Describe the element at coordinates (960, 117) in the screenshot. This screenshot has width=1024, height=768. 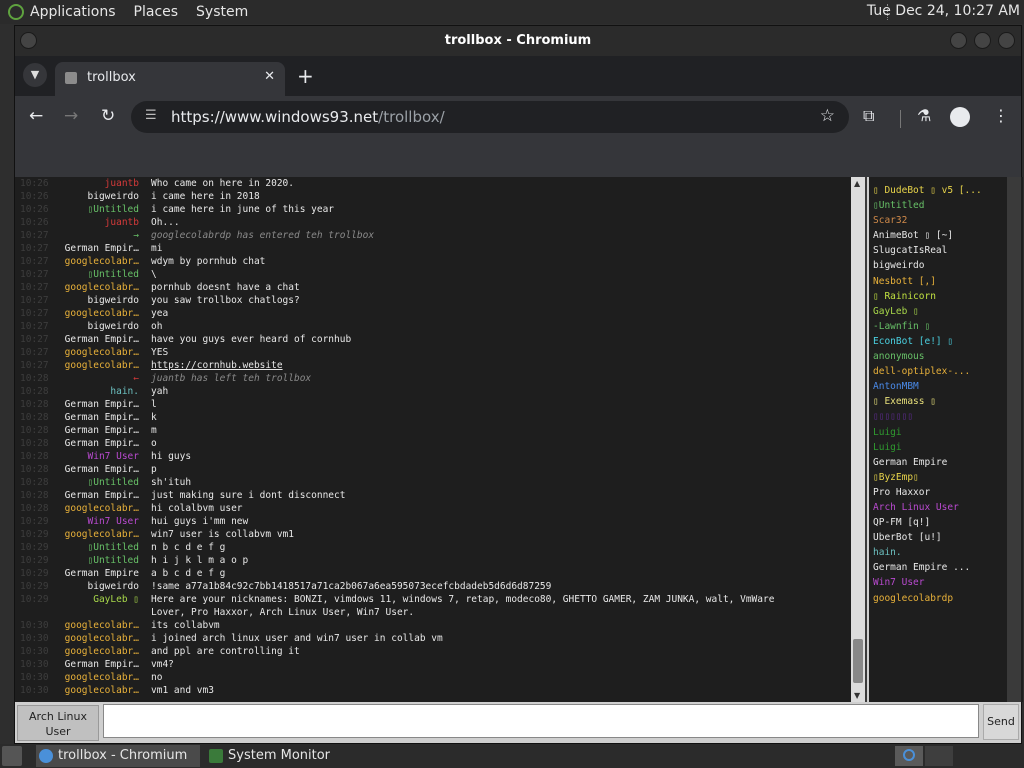
I see `profile-avatar-icon` at that location.